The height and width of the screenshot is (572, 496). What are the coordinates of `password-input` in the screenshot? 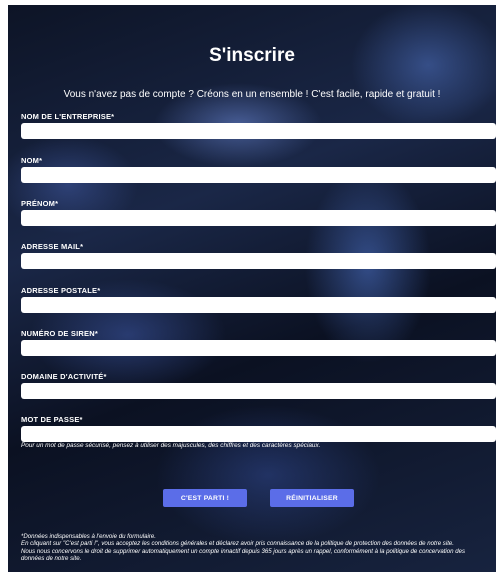 It's located at (258, 434).